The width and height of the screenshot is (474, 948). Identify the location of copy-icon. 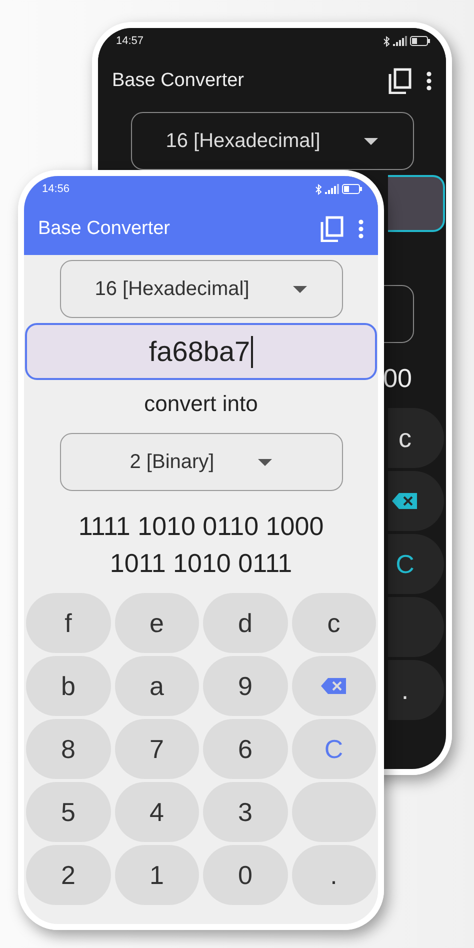
(400, 81).